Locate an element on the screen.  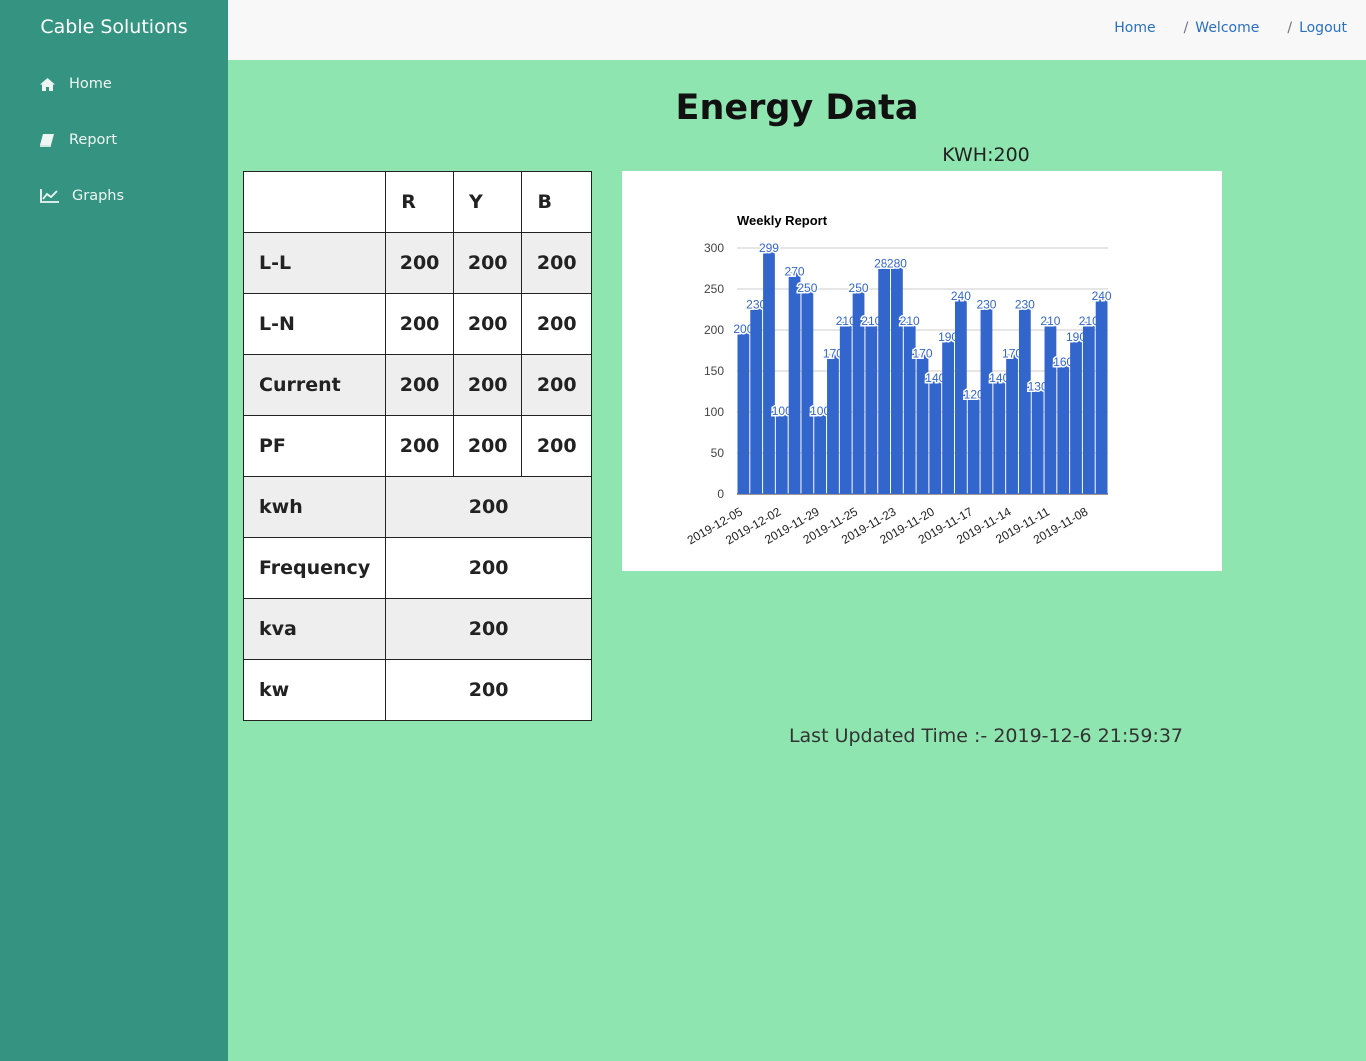
header-cell-b: B is located at coordinates (556, 202).